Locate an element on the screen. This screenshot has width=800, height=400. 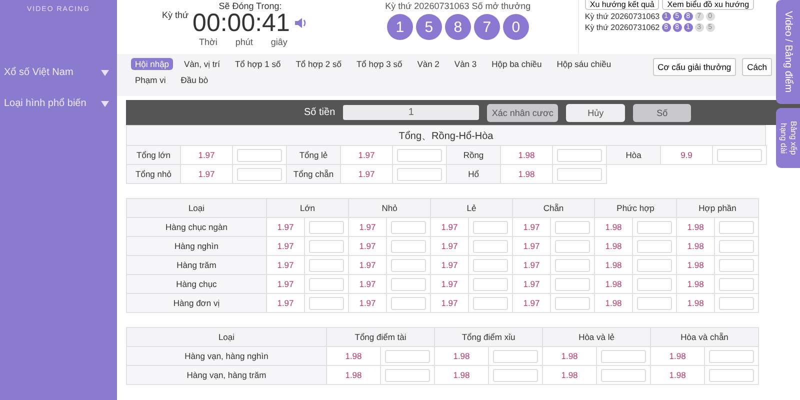
trend-button: Xu hướng kết quả is located at coordinates (622, 5).